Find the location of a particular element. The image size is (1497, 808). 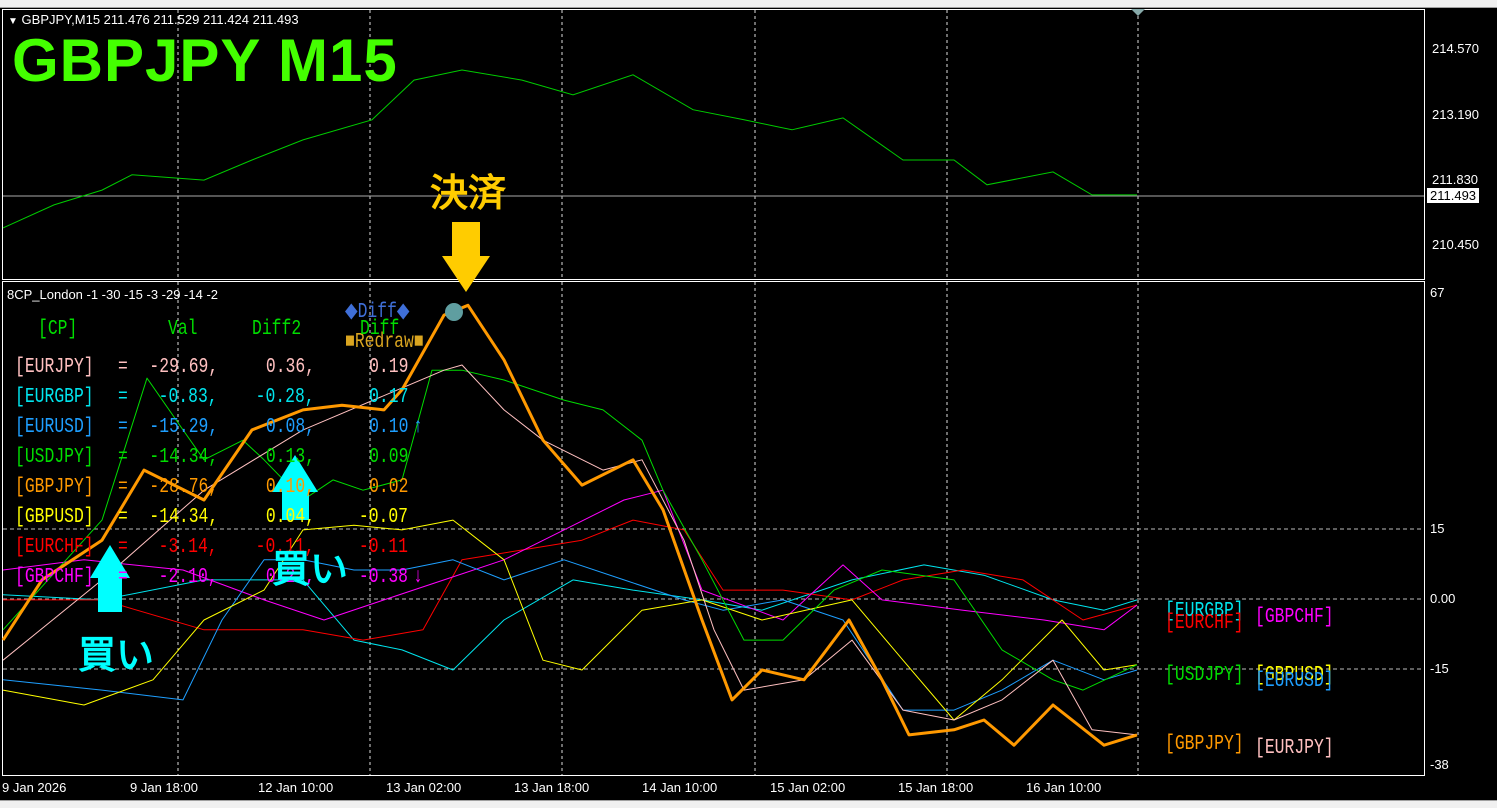

time-tick: 12 Jan 10:00 is located at coordinates (296, 787).